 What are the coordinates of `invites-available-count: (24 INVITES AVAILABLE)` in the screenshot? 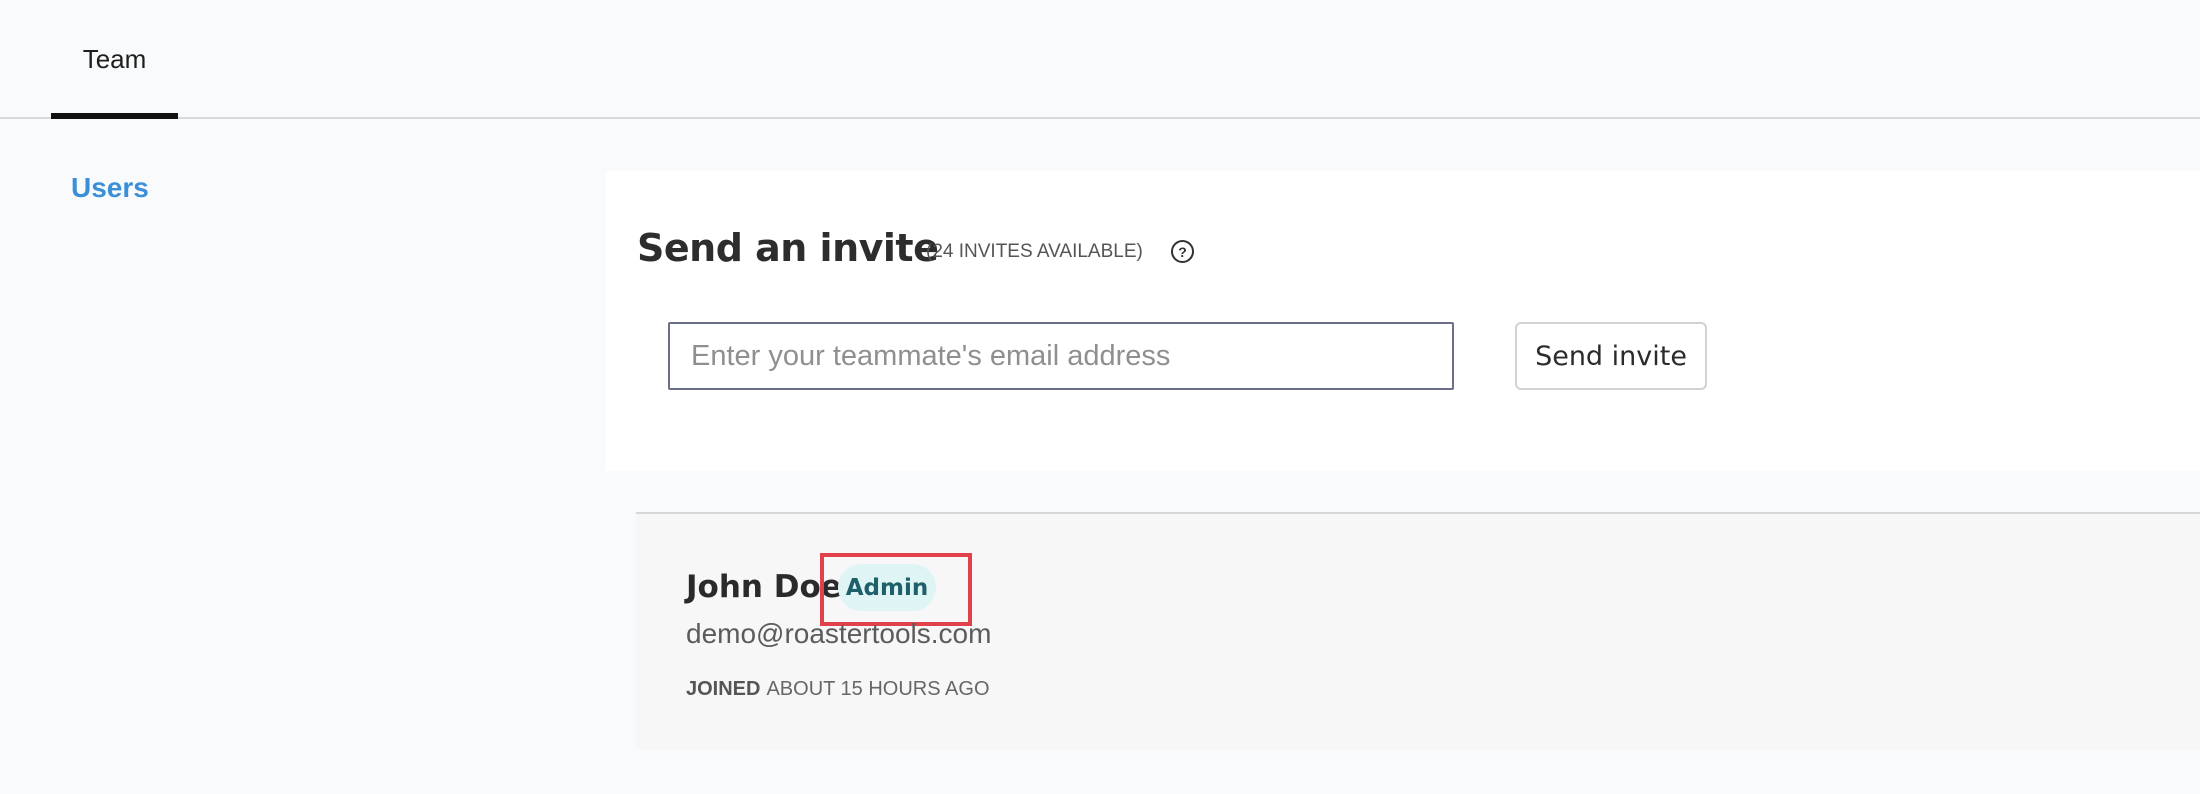 It's located at (1034, 251).